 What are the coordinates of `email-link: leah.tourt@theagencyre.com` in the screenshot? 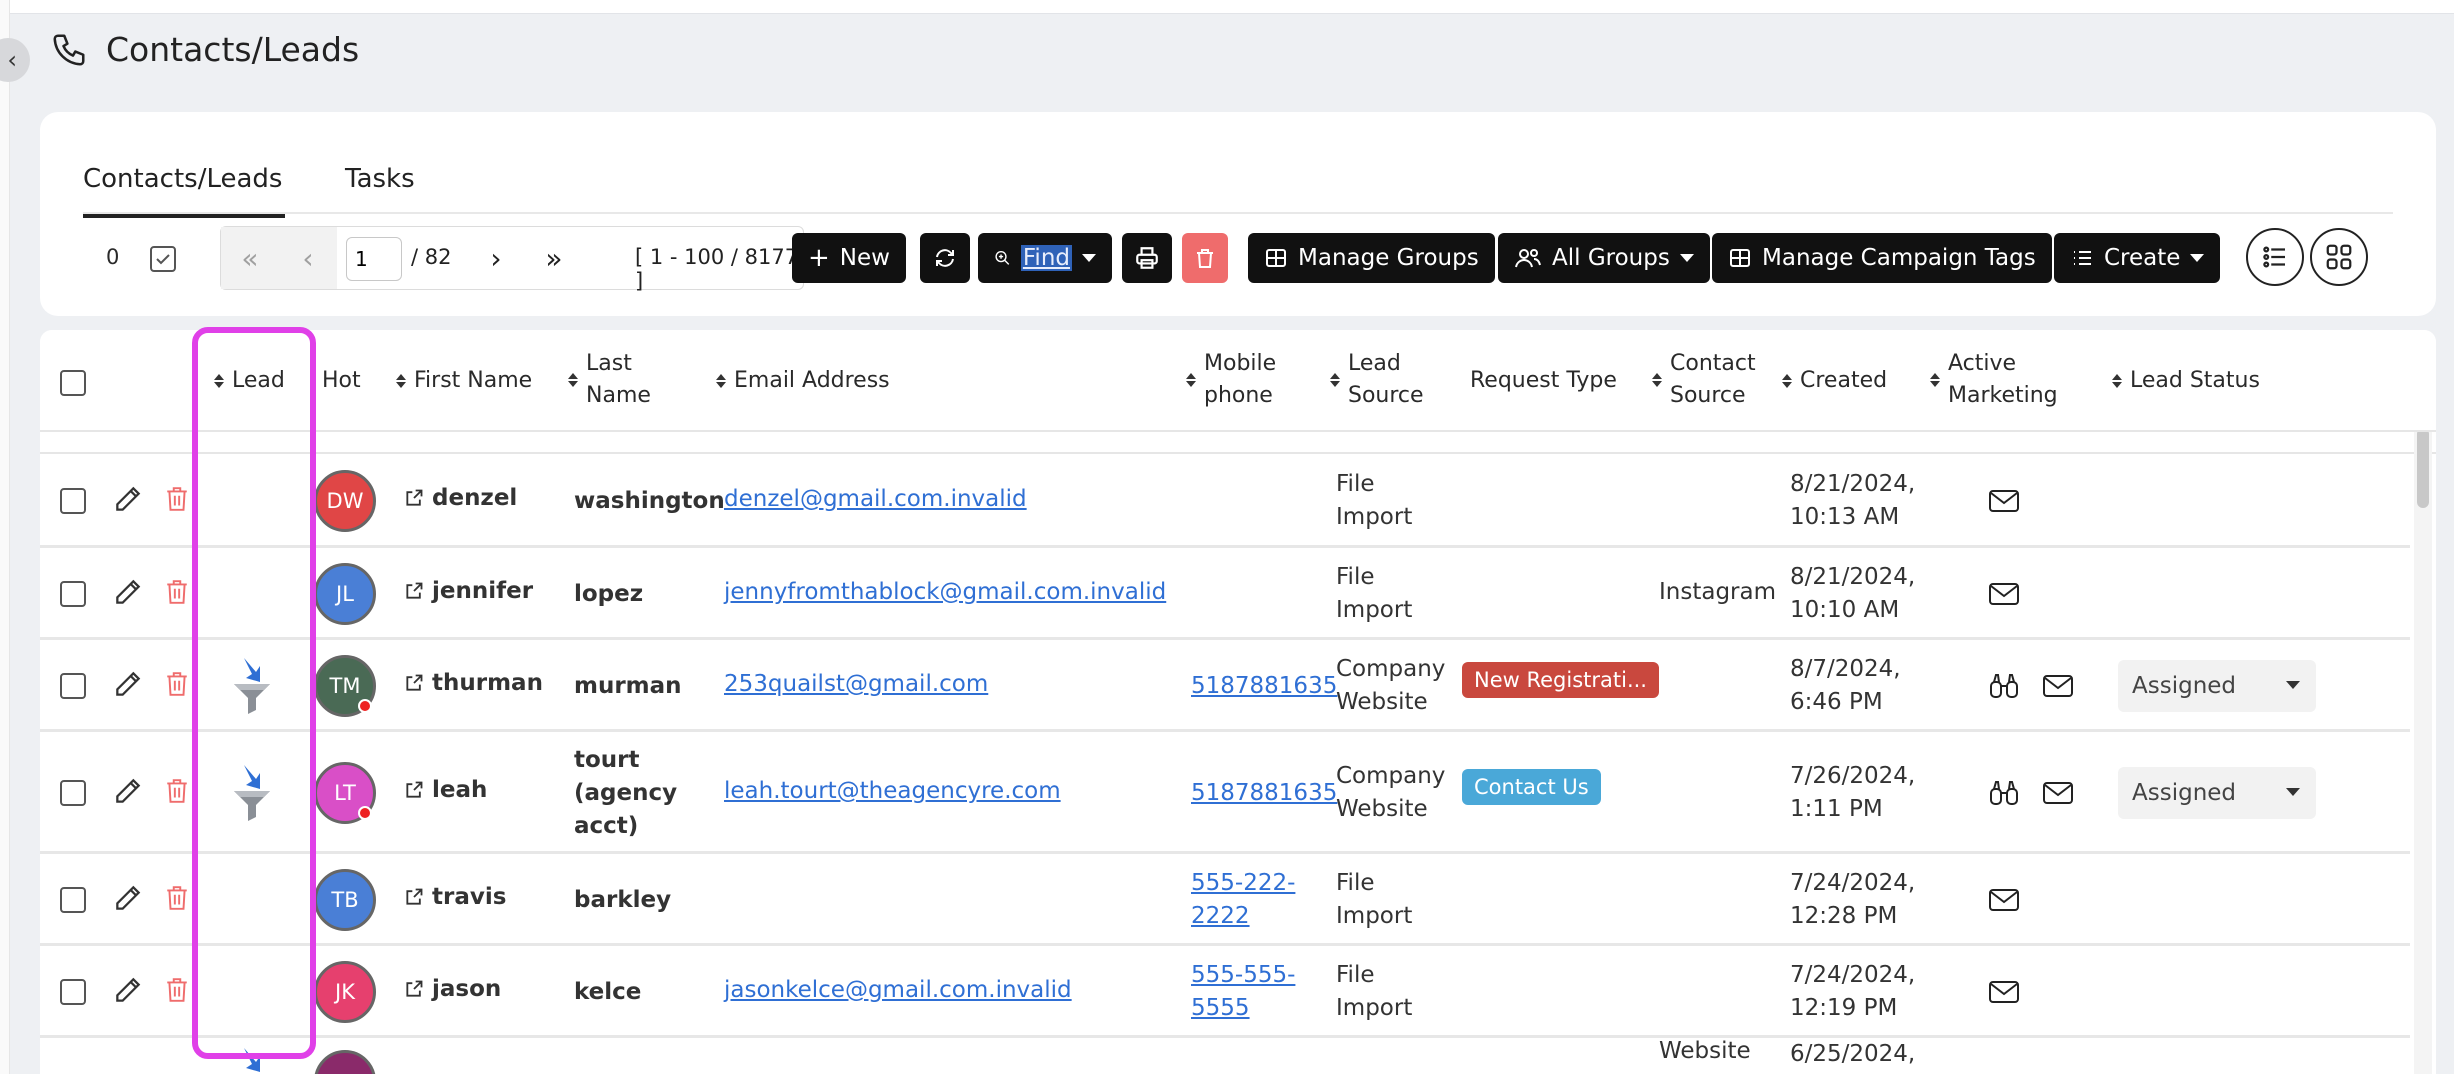 It's located at (892, 791).